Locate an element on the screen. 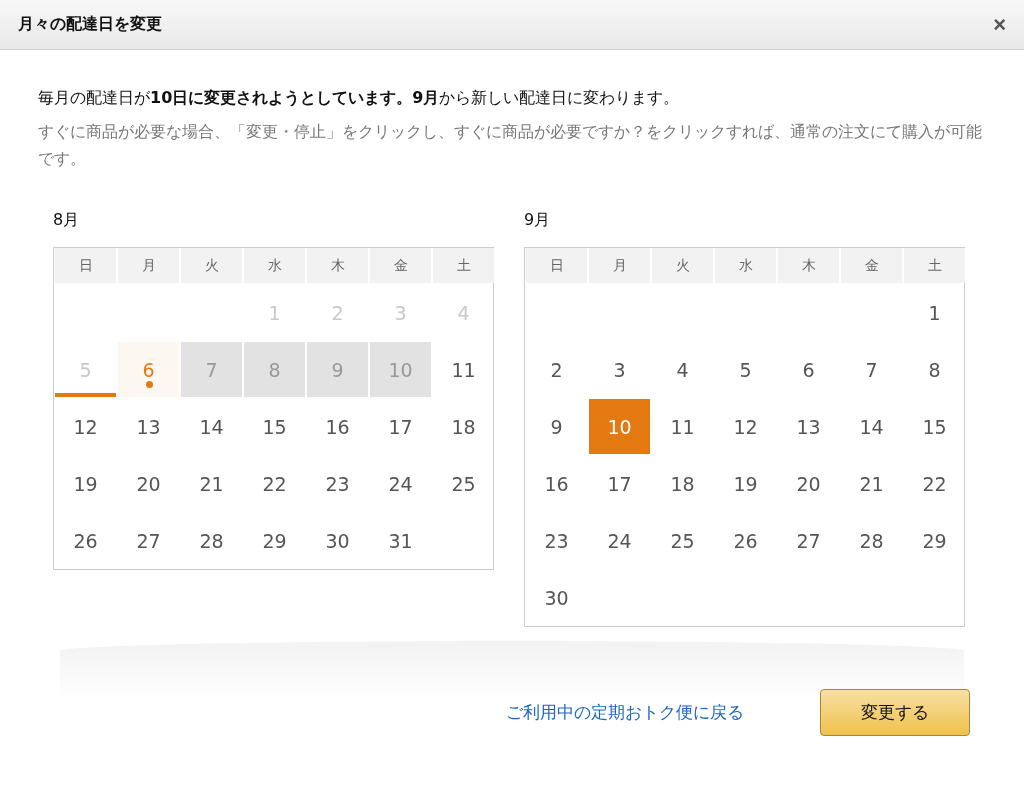 The height and width of the screenshot is (799, 1024). today-dot-icon is located at coordinates (149, 384).